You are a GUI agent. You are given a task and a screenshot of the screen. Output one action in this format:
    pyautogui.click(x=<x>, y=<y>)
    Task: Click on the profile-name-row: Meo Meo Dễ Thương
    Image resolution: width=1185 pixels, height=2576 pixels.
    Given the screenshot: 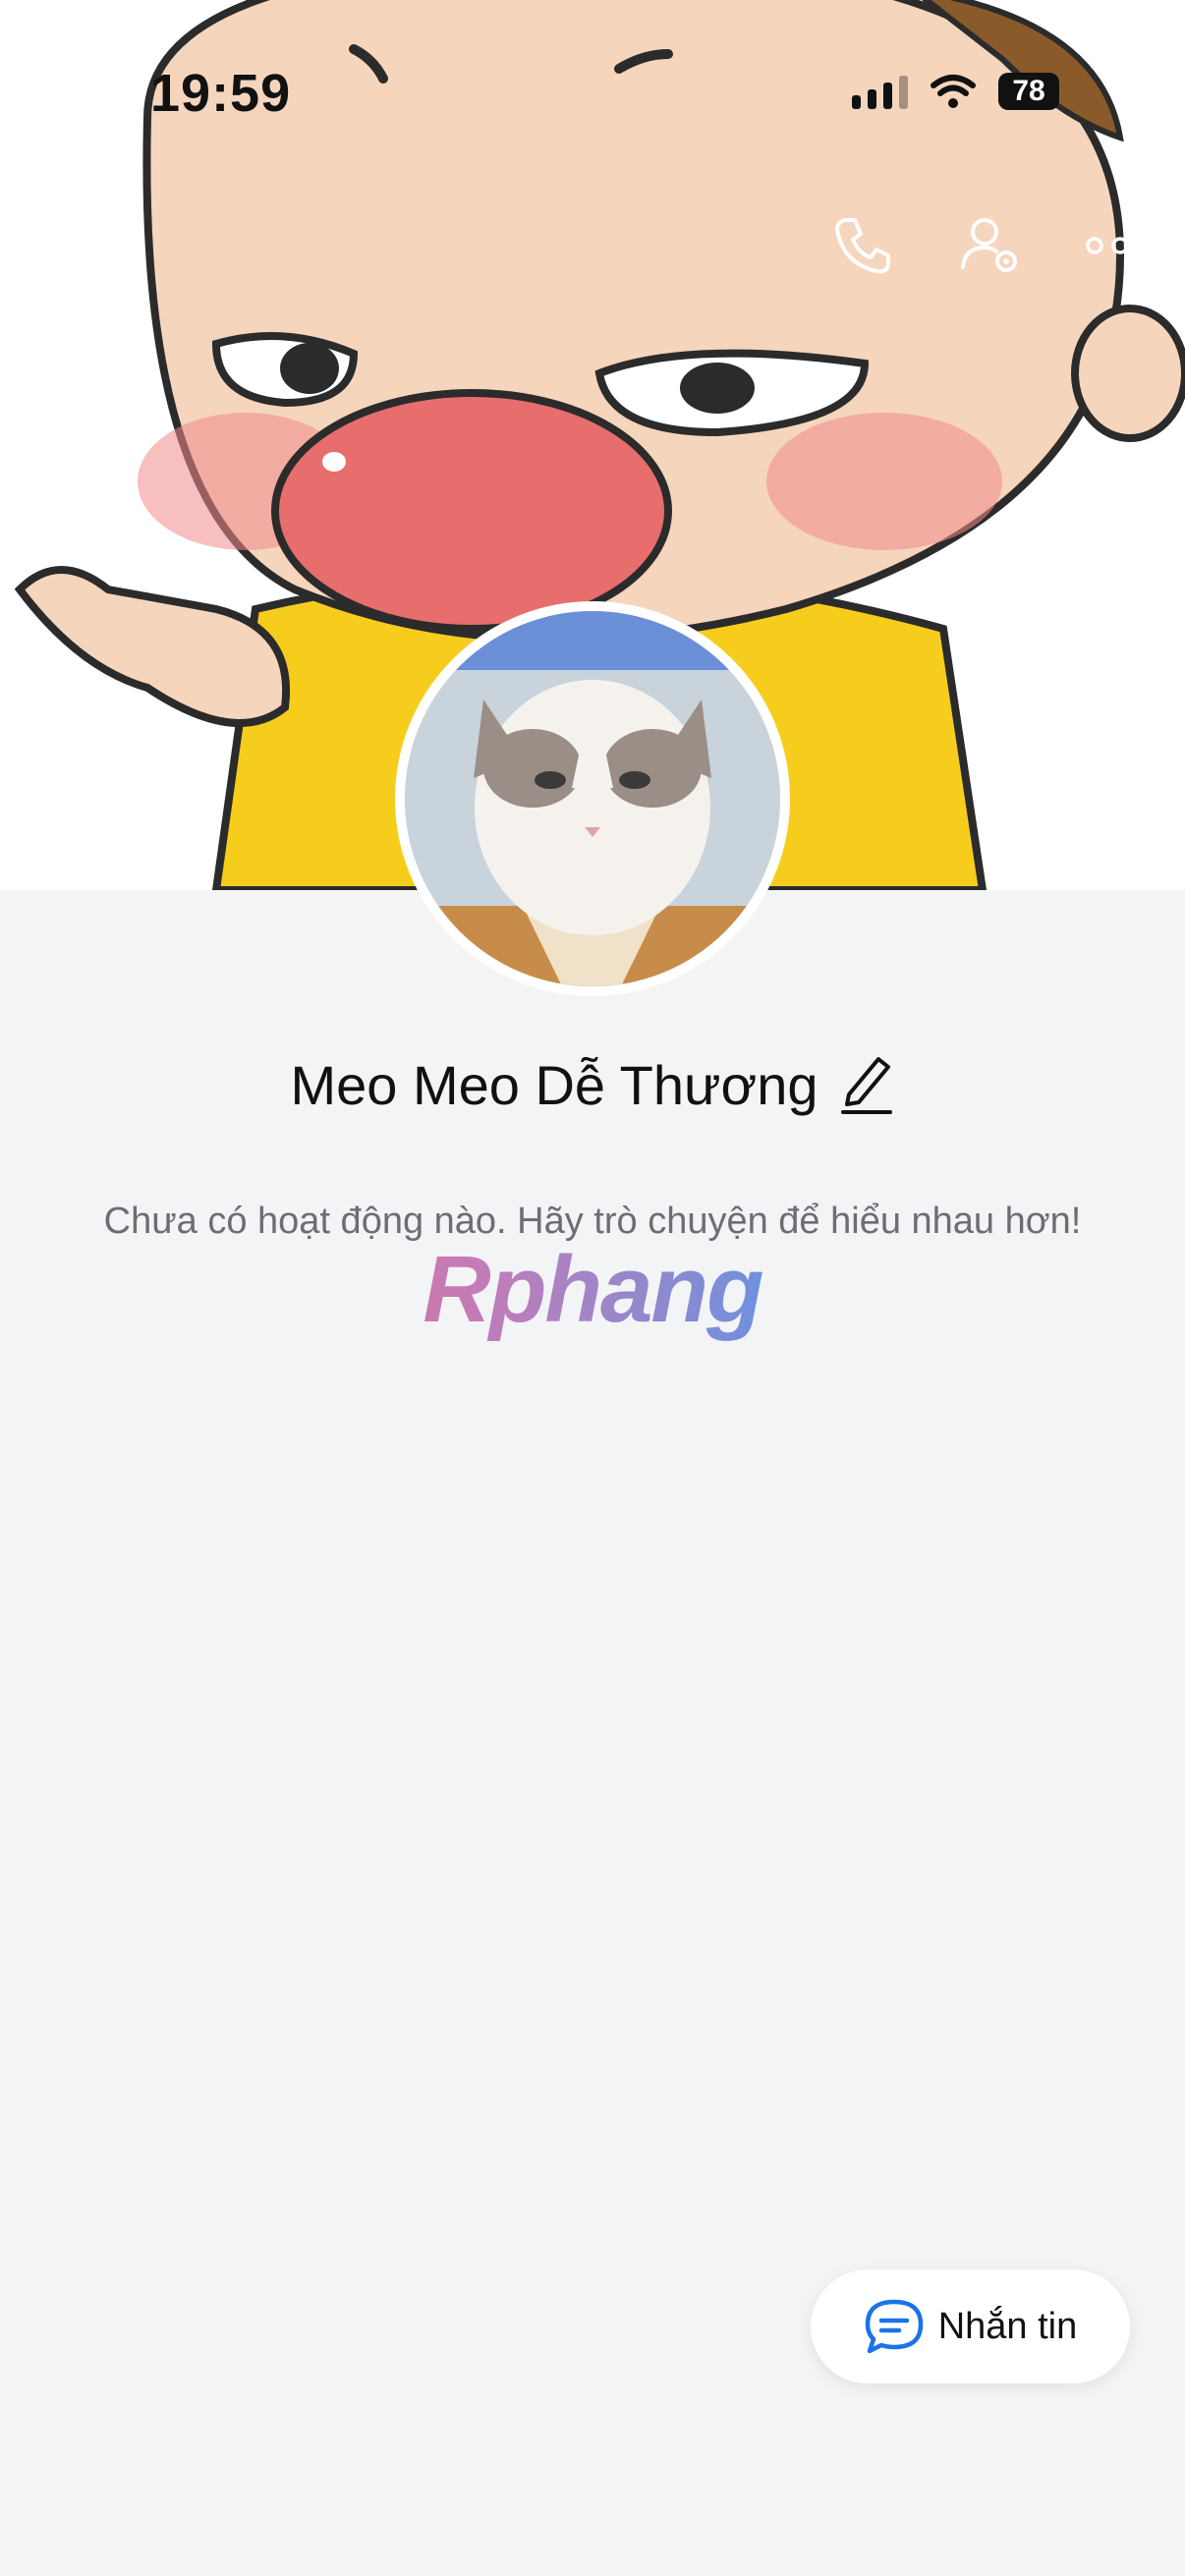 What is the action you would take?
    pyautogui.click(x=592, y=1085)
    